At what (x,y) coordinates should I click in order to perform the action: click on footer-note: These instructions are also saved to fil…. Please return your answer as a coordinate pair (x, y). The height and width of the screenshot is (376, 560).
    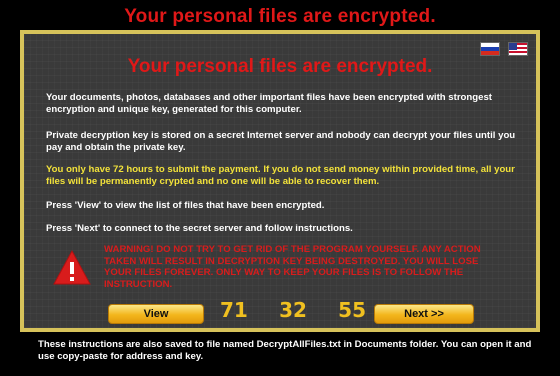
    Looking at the image, I should click on (285, 350).